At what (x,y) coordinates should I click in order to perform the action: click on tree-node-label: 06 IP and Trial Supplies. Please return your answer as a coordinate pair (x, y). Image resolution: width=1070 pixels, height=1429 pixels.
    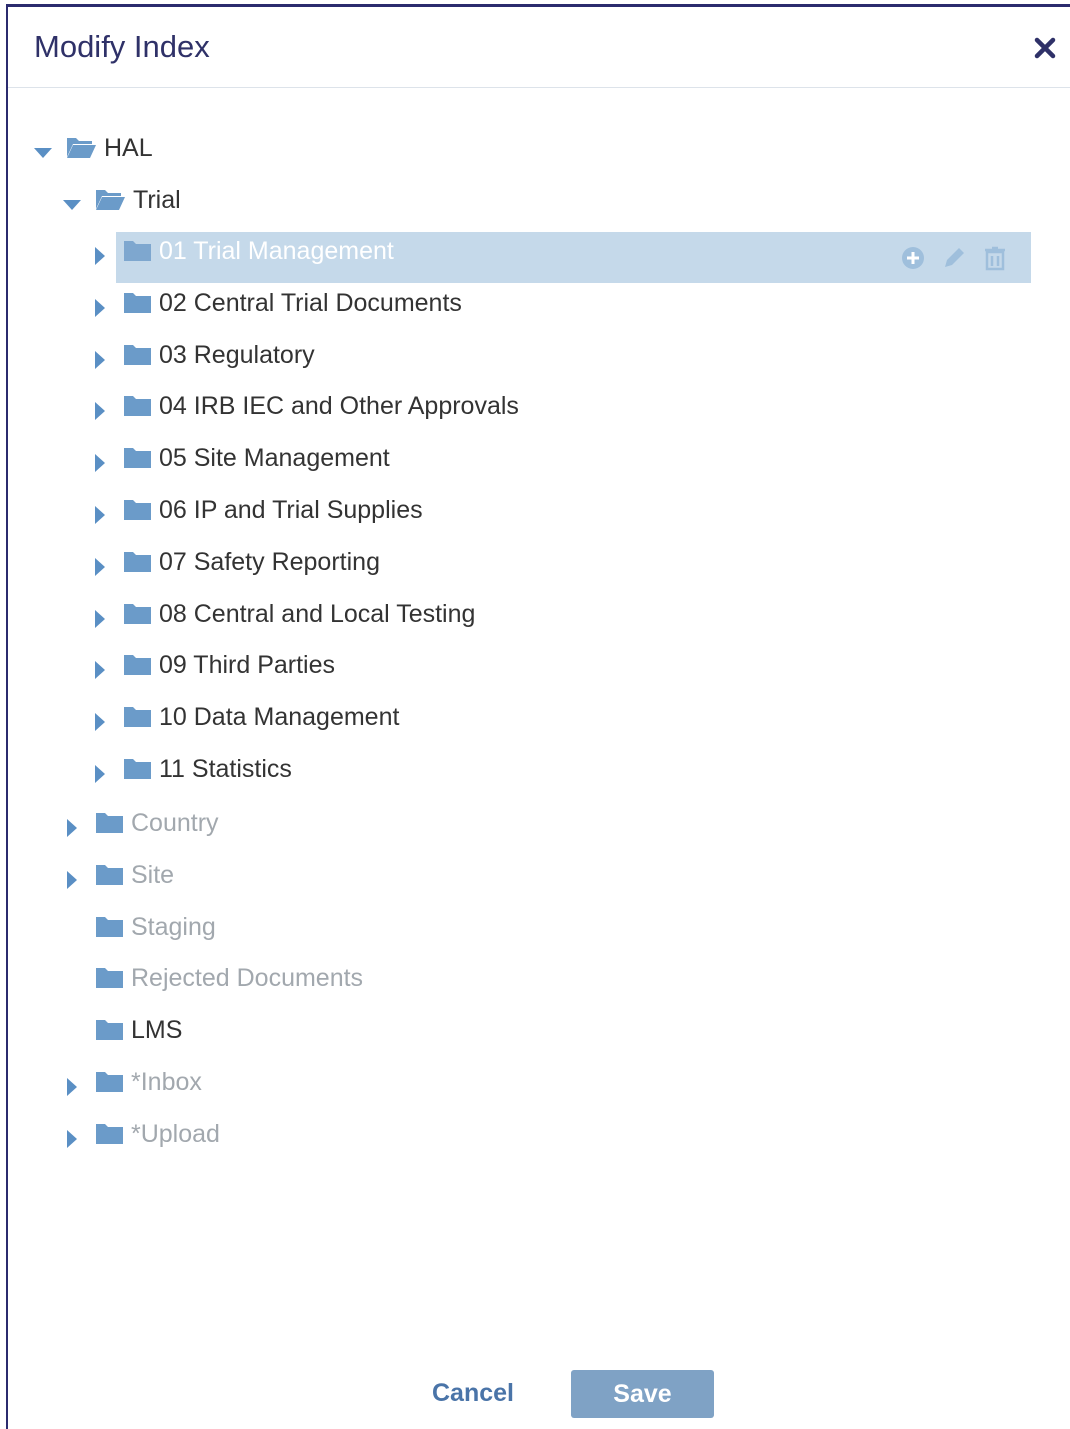
    Looking at the image, I should click on (291, 510).